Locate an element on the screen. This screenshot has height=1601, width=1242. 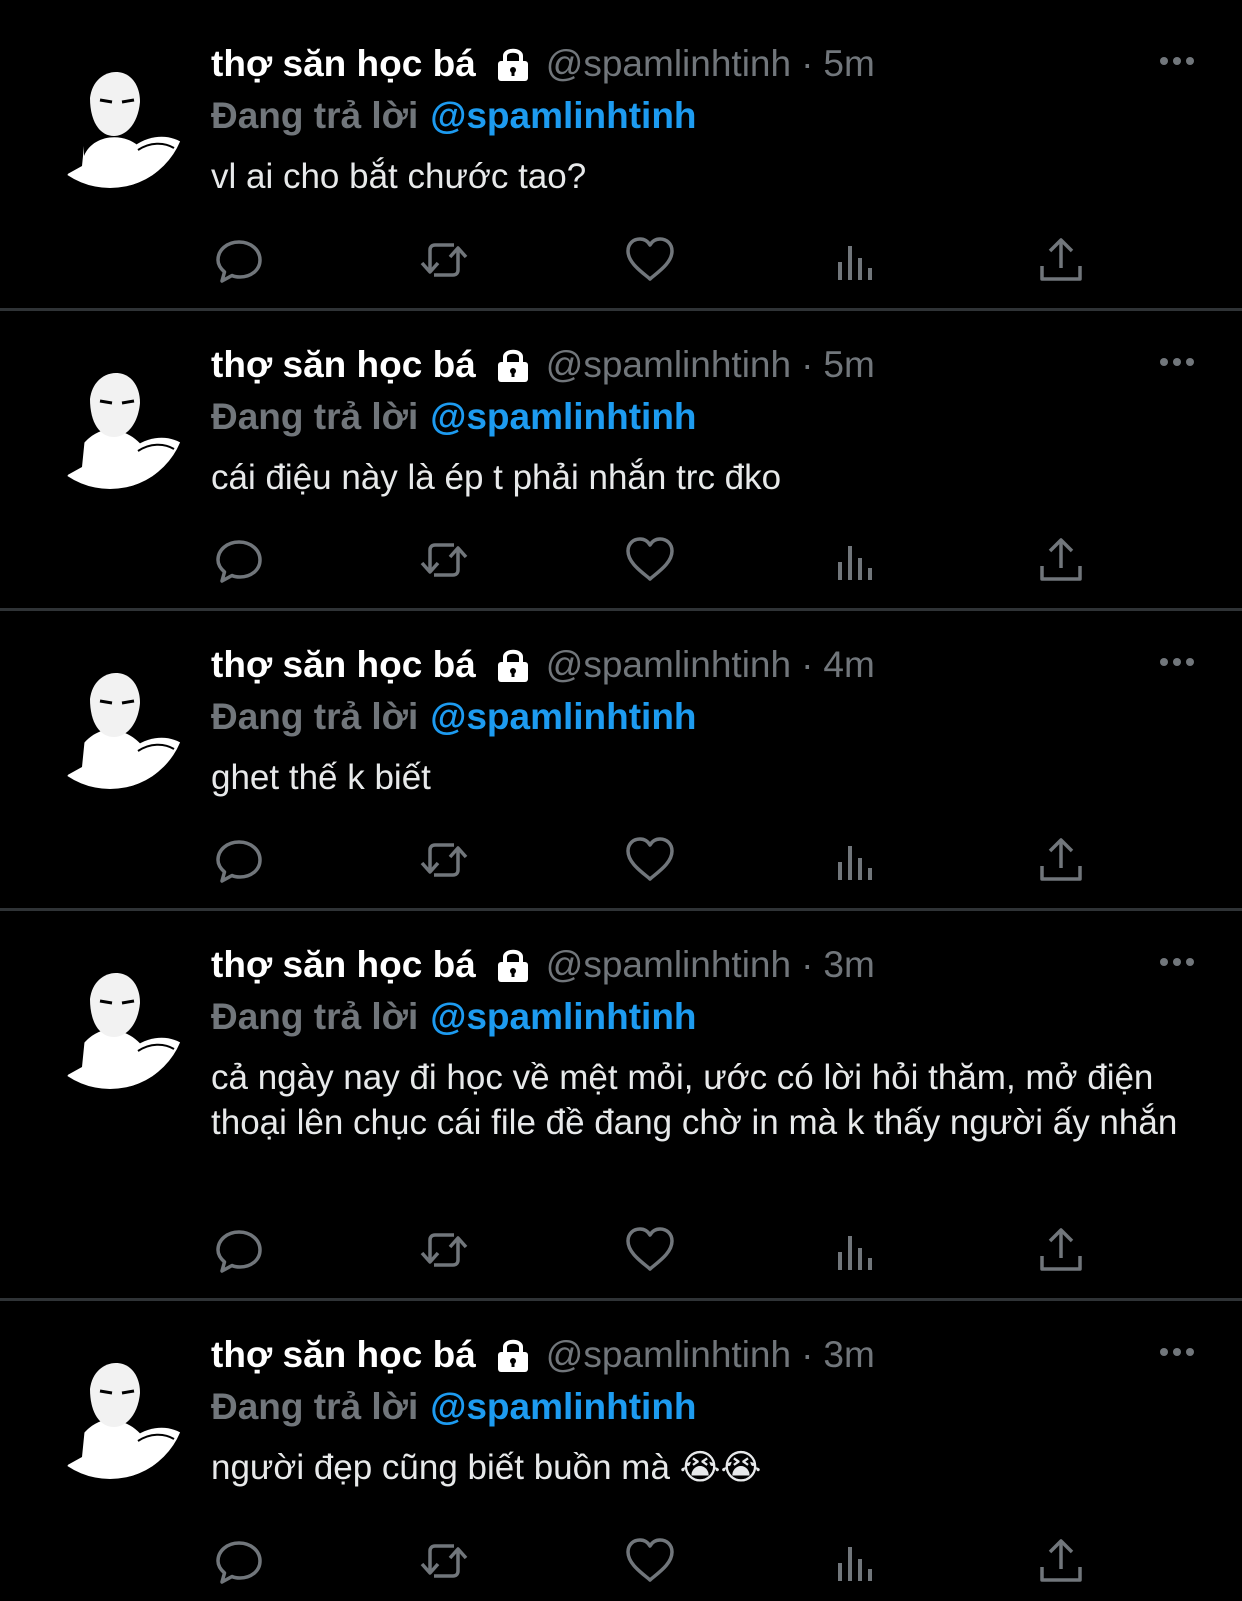
tweet-text: người đẹp cũng biết buồn mà 😭😭 is located at coordinates (486, 1467).